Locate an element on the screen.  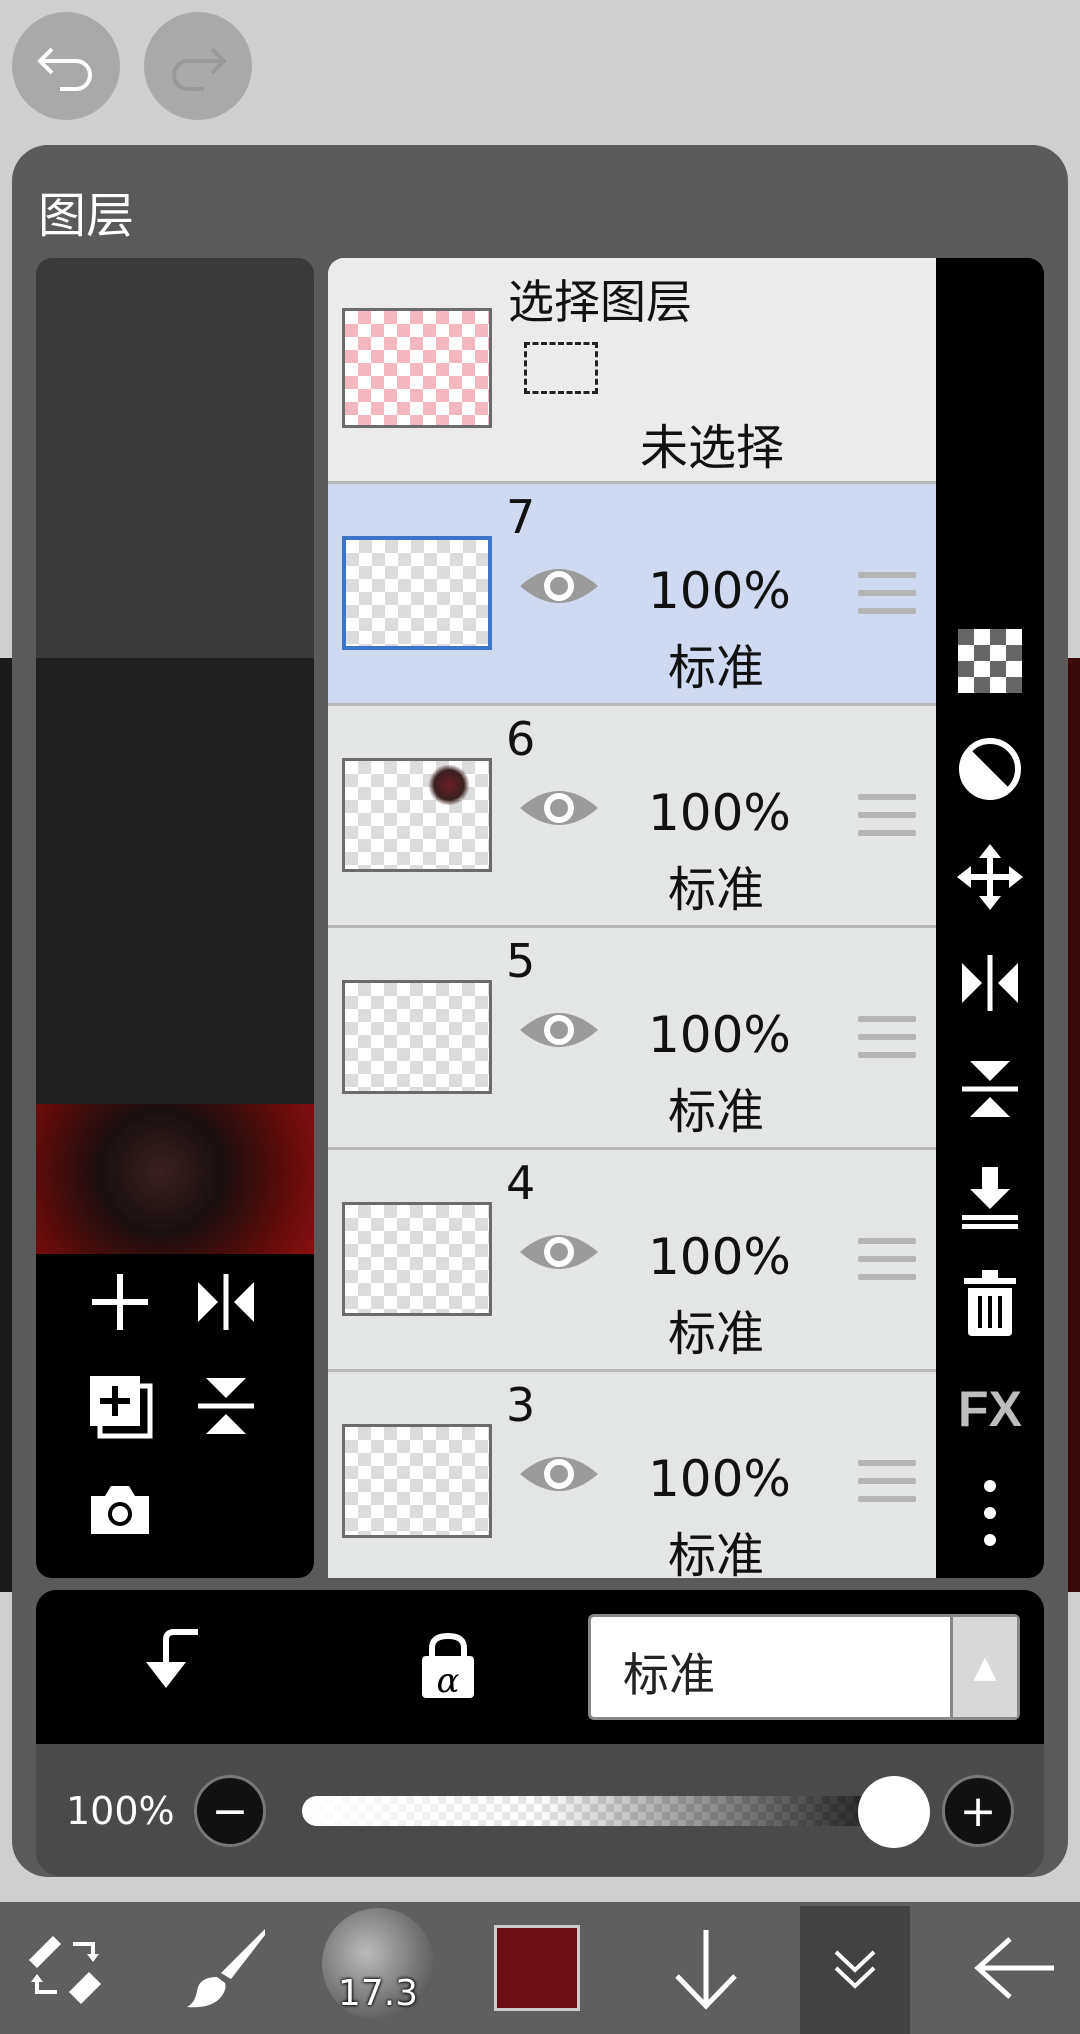
layer-tools-strip: FX is located at coordinates (990, 918).